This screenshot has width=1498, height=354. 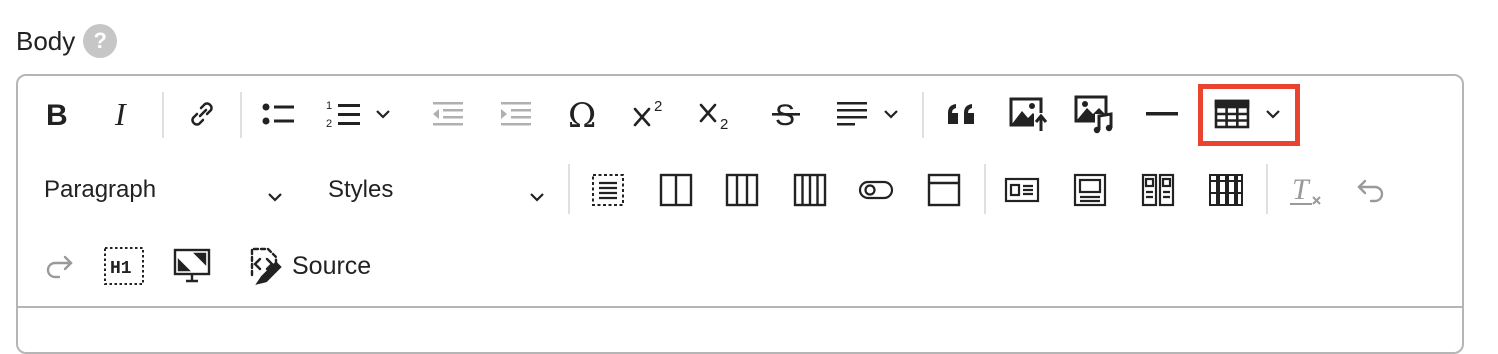 I want to click on svg-text: 1, so click(x=329, y=106).